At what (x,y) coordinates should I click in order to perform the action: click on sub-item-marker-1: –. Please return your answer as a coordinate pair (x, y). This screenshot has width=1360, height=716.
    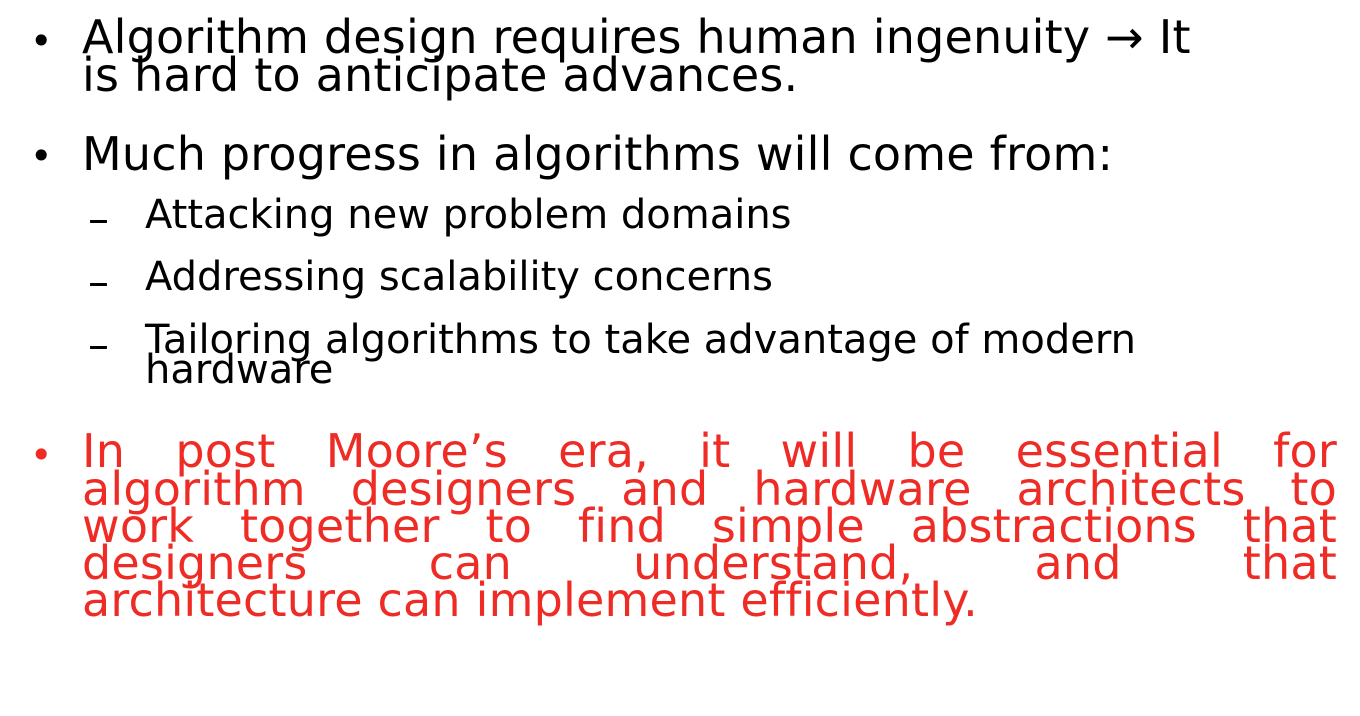
    Looking at the image, I should click on (98, 218).